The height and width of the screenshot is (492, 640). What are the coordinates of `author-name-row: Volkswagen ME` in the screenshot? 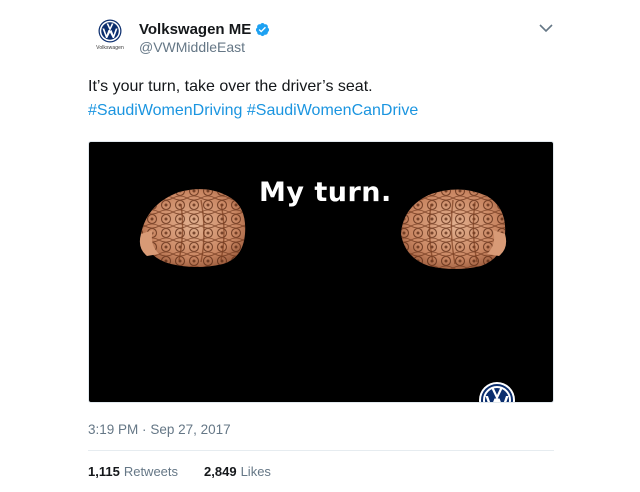 It's located at (204, 29).